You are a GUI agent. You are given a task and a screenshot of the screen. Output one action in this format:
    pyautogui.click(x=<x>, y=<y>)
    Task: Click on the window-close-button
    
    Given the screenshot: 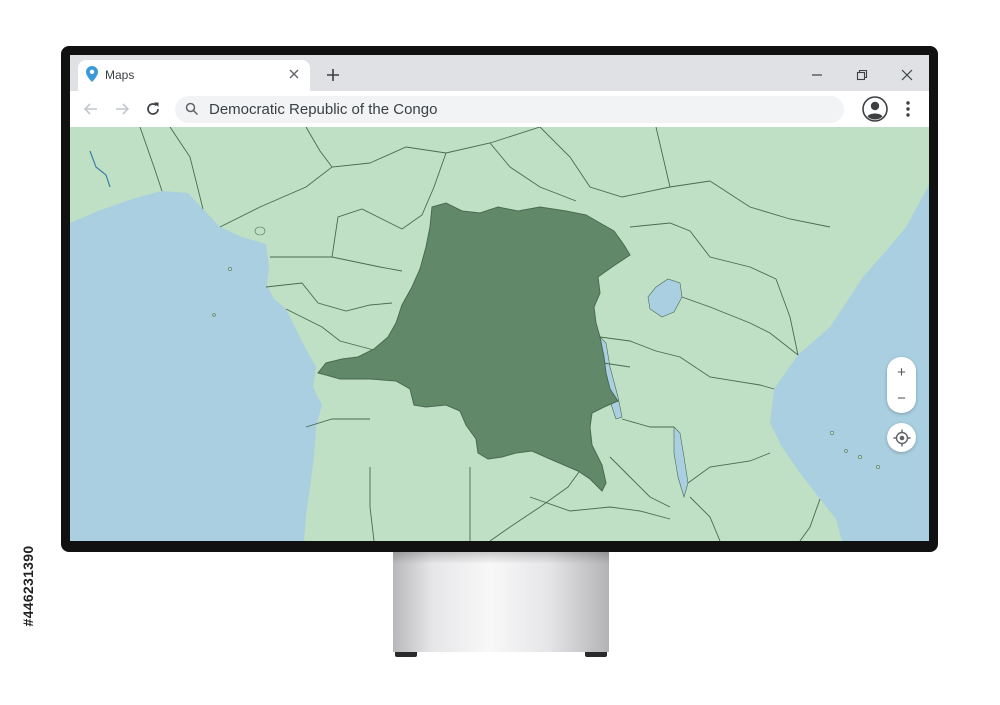 What is the action you would take?
    pyautogui.click(x=907, y=75)
    